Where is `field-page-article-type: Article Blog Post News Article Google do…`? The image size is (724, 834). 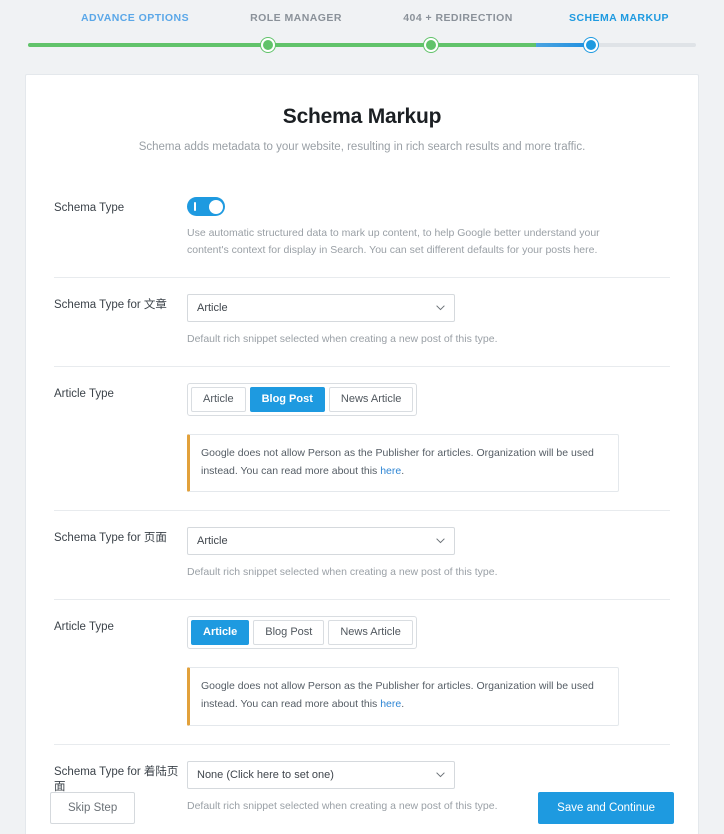
field-page-article-type: Article Blog Post News Article Google do… is located at coordinates (428, 671).